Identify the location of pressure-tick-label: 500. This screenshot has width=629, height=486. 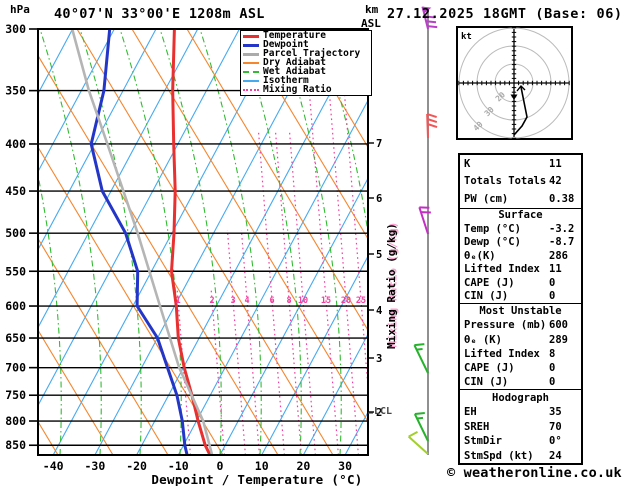
(15, 233).